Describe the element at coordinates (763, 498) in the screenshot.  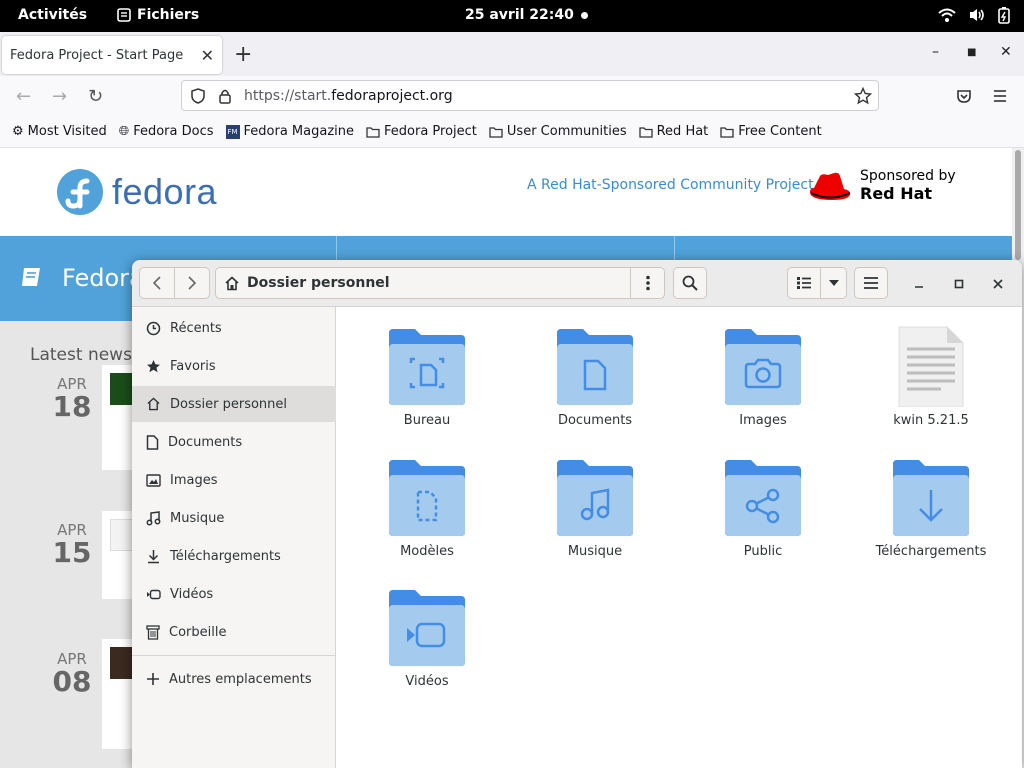
I see `share-folder-icon` at that location.